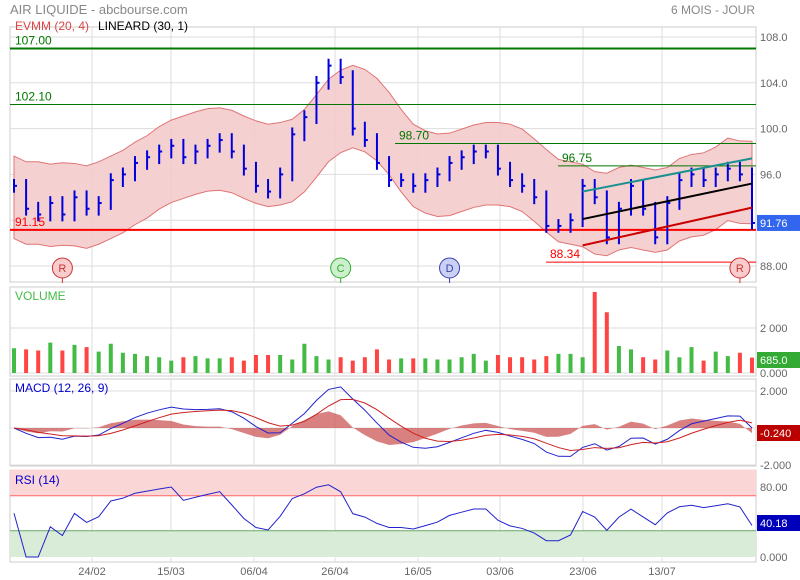 This screenshot has width=800, height=580. What do you see at coordinates (565, 254) in the screenshot?
I see `level-label: 88.34` at bounding box center [565, 254].